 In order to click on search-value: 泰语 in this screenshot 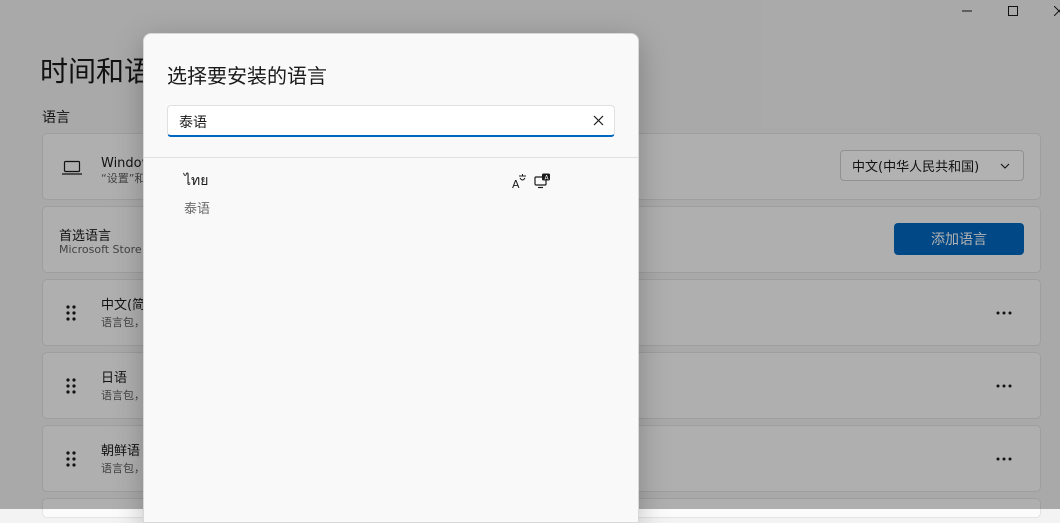, I will do `click(193, 123)`.